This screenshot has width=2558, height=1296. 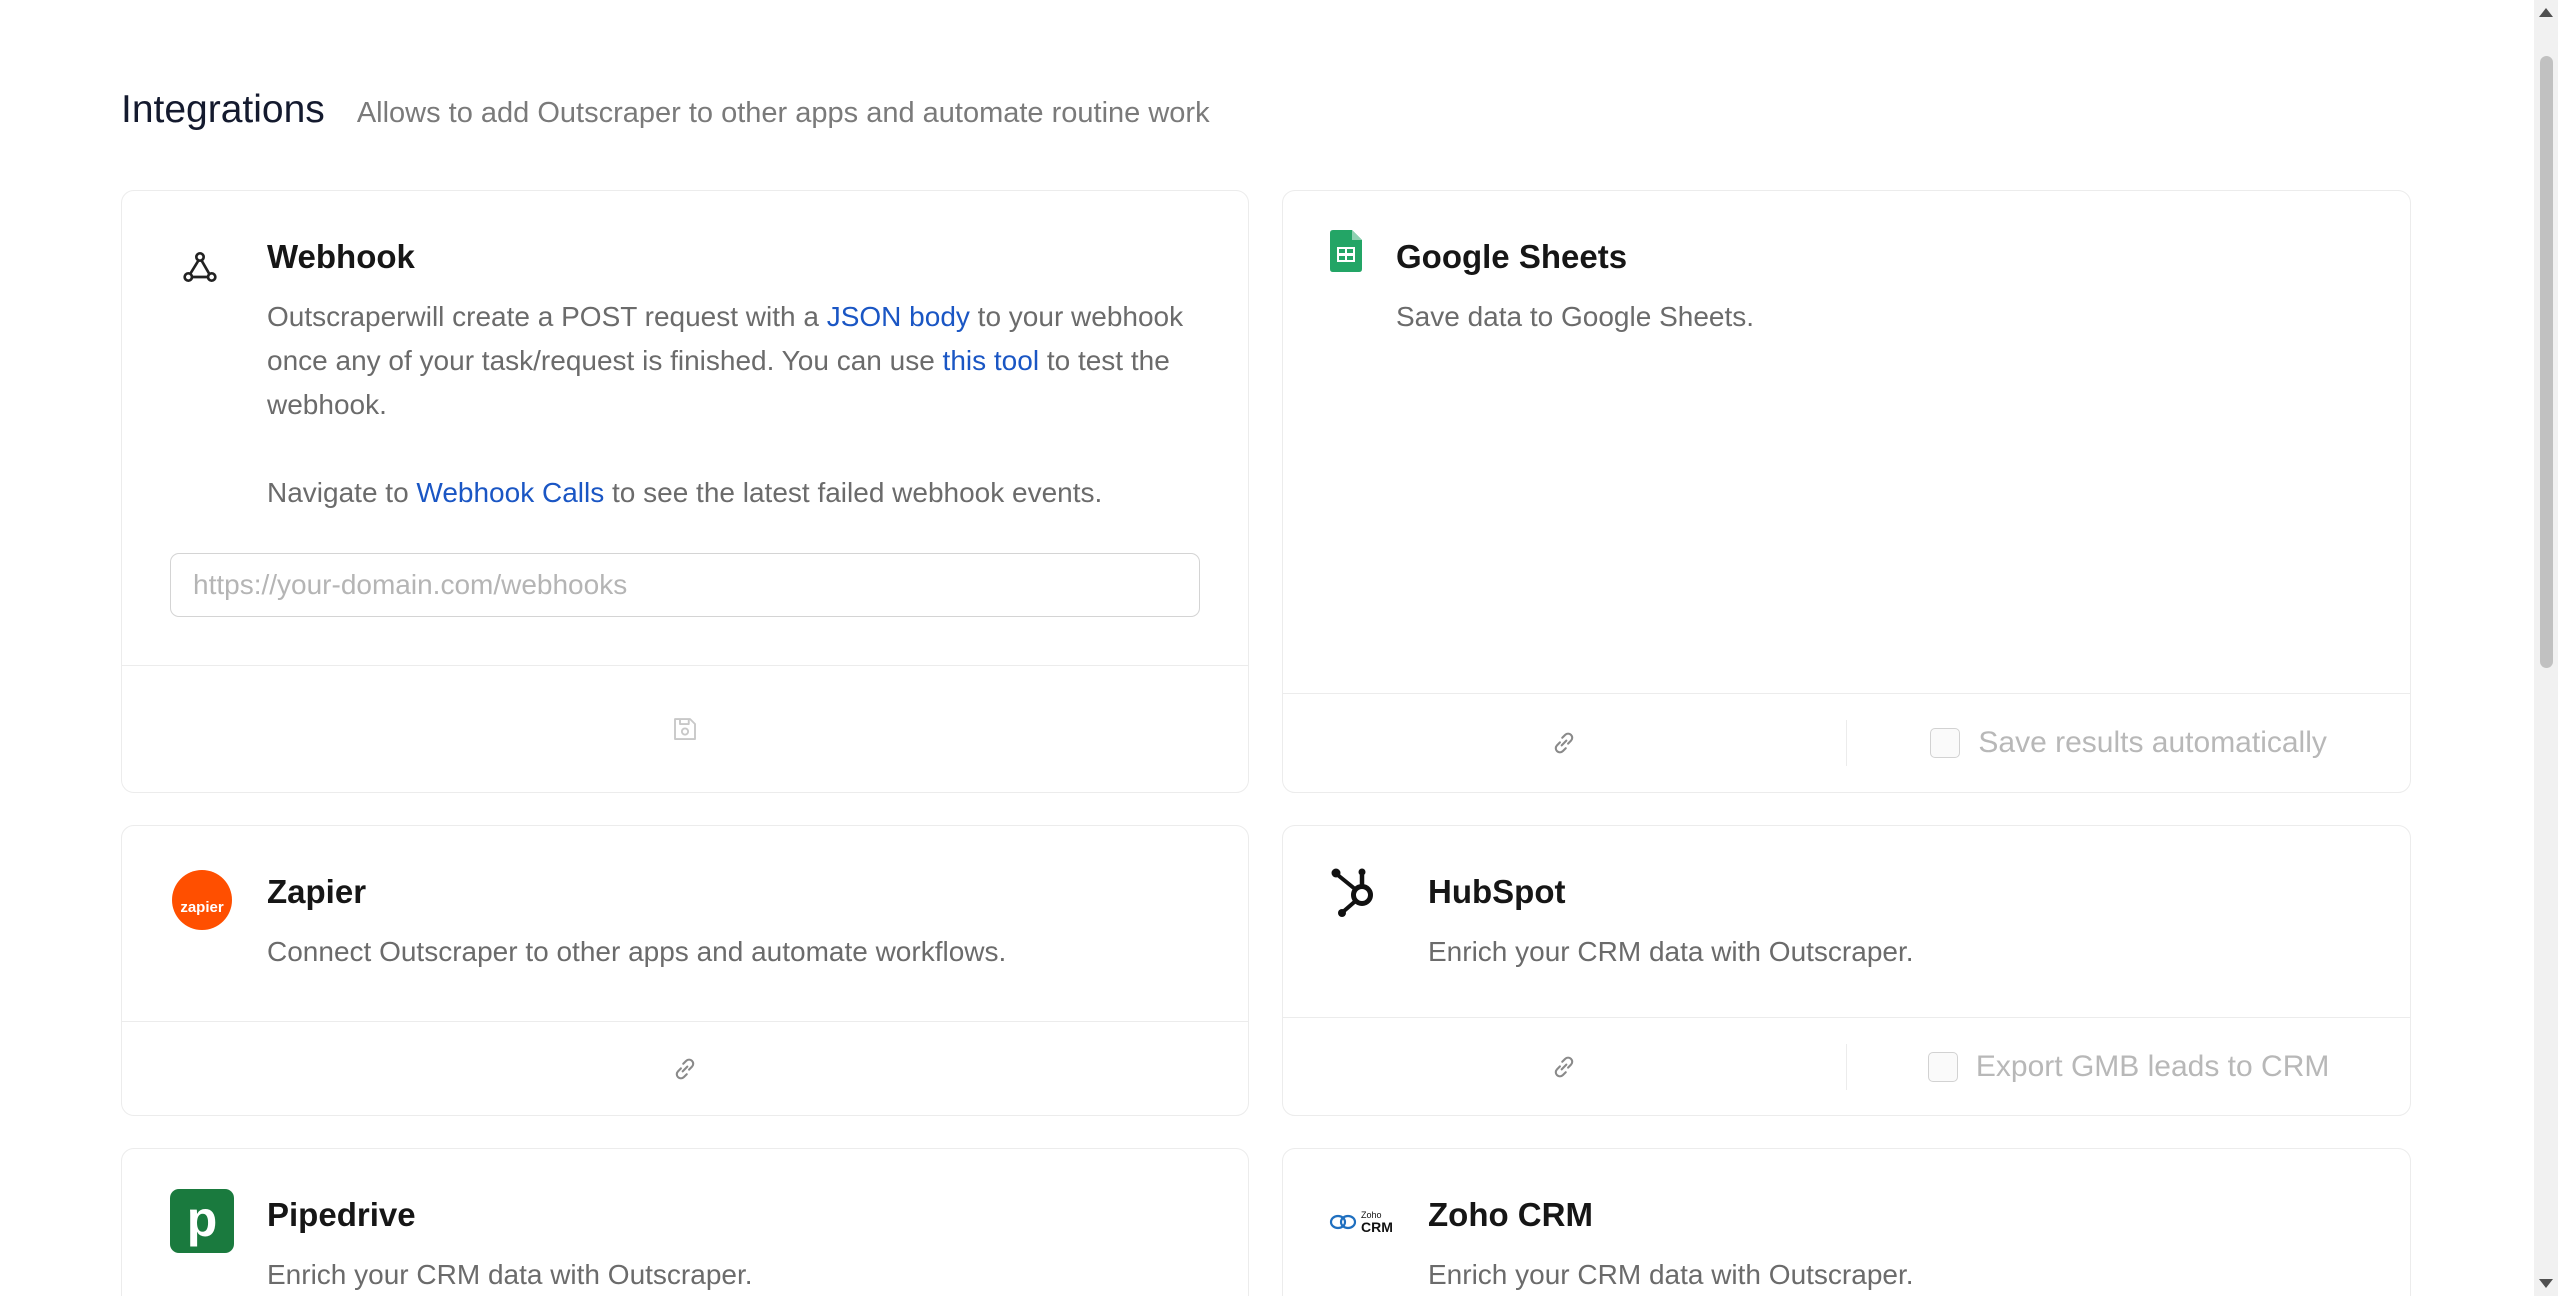 What do you see at coordinates (853, 492) in the screenshot?
I see `webhook-nav-text-2: to see the latest failed webhook events.` at bounding box center [853, 492].